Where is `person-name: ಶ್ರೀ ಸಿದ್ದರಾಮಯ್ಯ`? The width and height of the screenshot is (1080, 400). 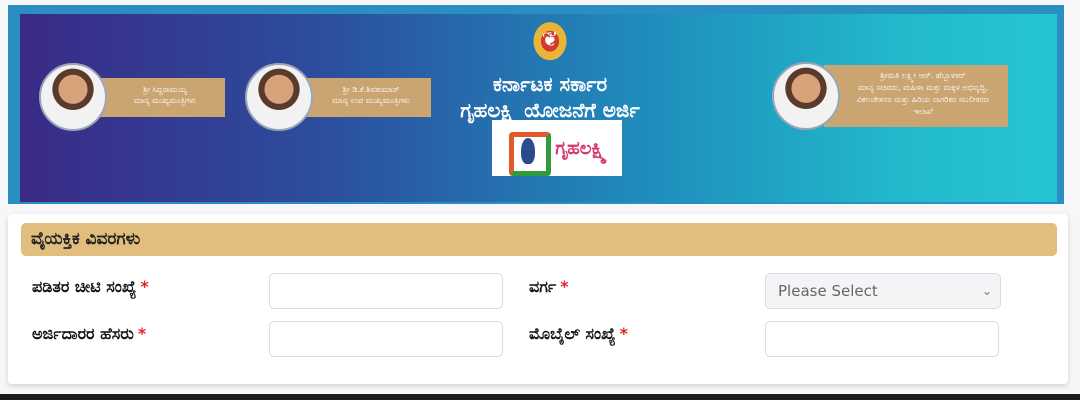 person-name: ಶ್ರೀ ಸಿದ್ದರಾಮಯ್ಯ is located at coordinates (165, 89).